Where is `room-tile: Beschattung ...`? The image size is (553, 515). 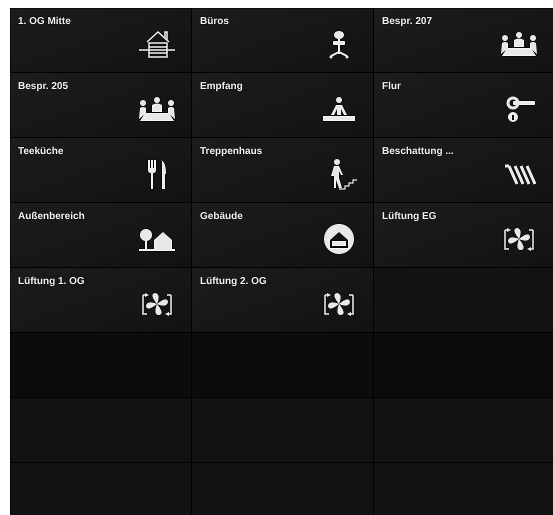 room-tile: Beschattung ... is located at coordinates (463, 170).